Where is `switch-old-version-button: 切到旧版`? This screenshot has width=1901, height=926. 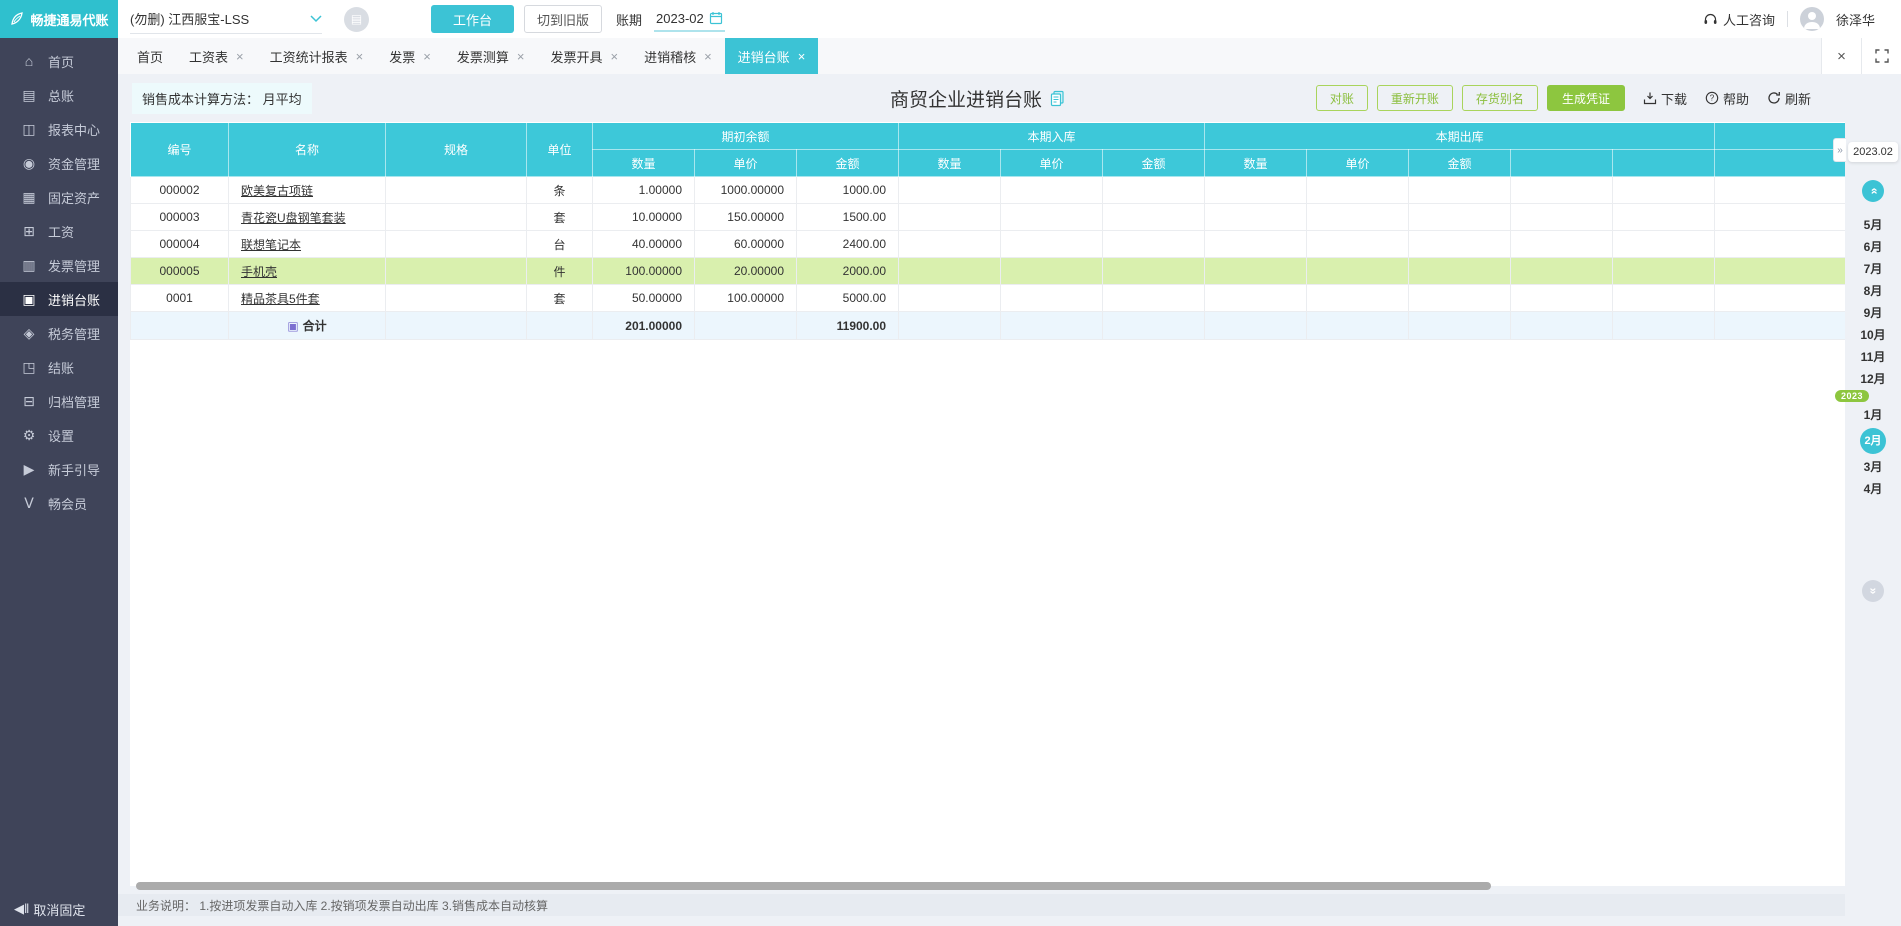 switch-old-version-button: 切到旧版 is located at coordinates (563, 19).